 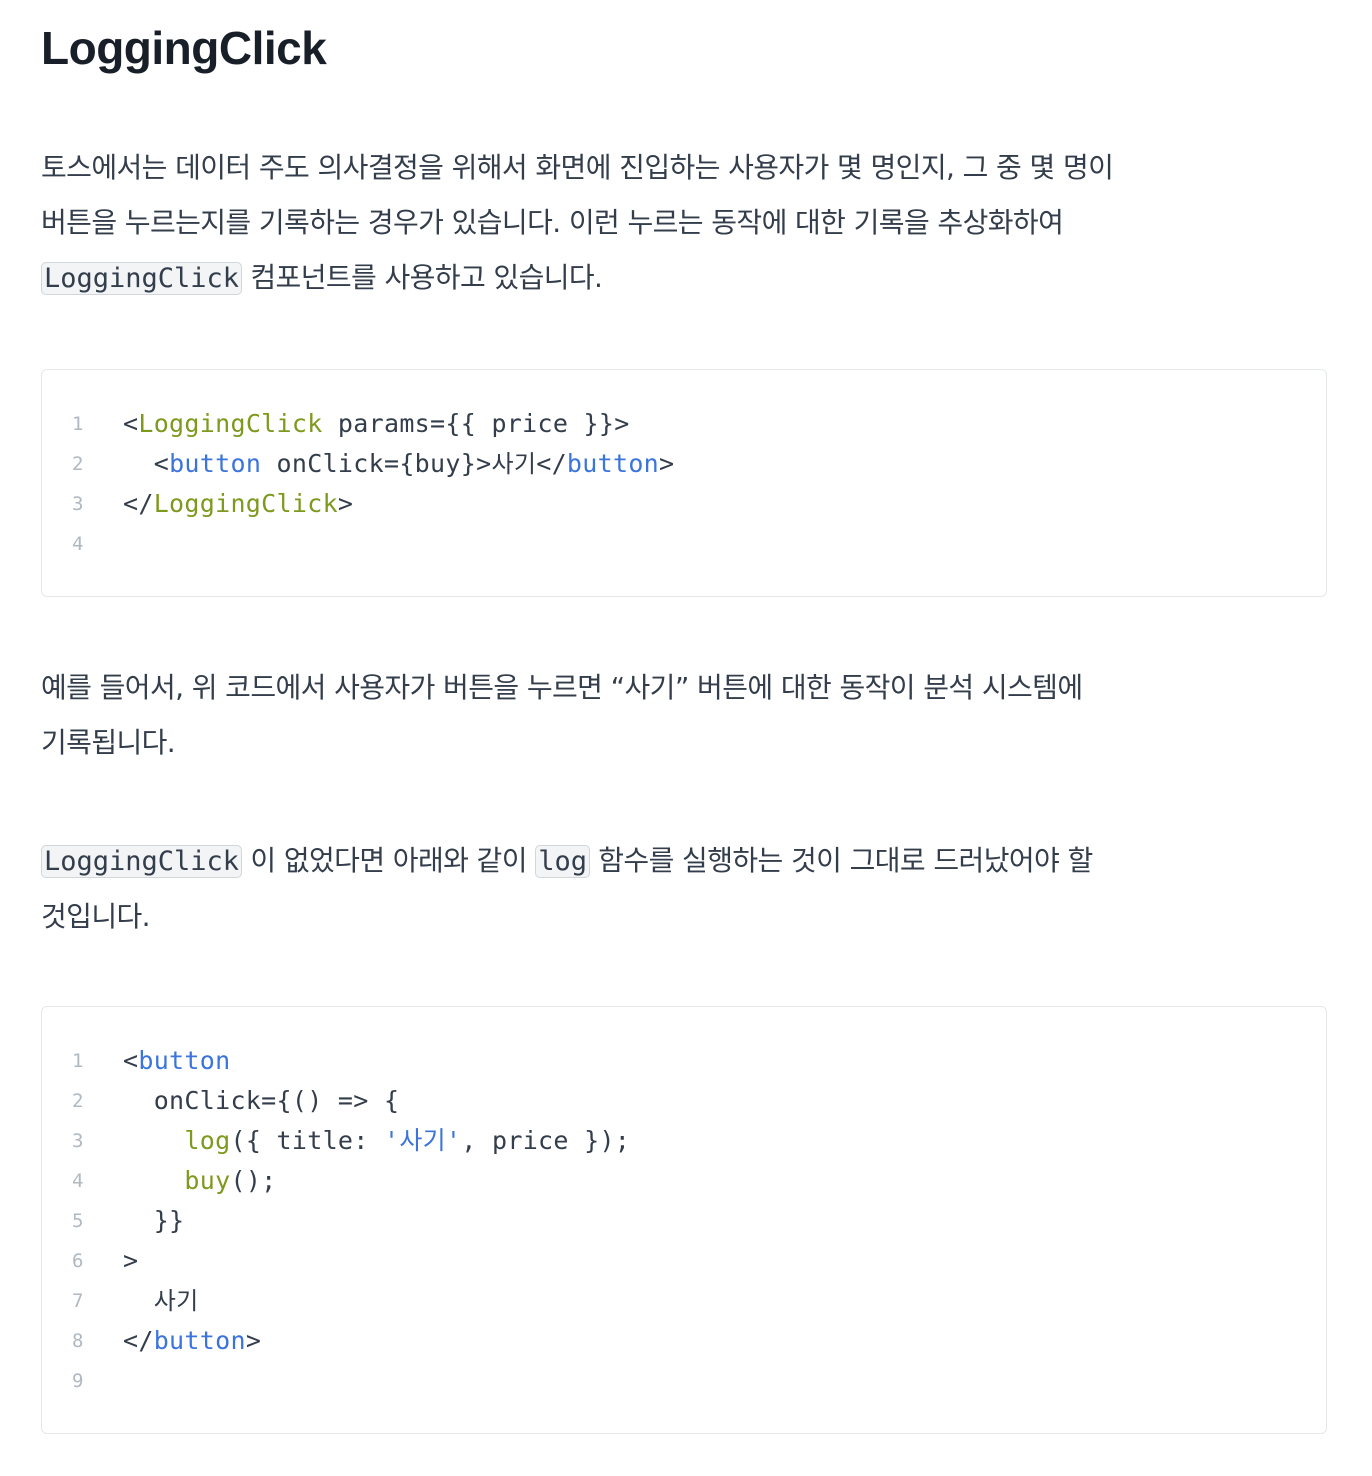 I want to click on code-token: onClick={buy}>, so click(x=376, y=463).